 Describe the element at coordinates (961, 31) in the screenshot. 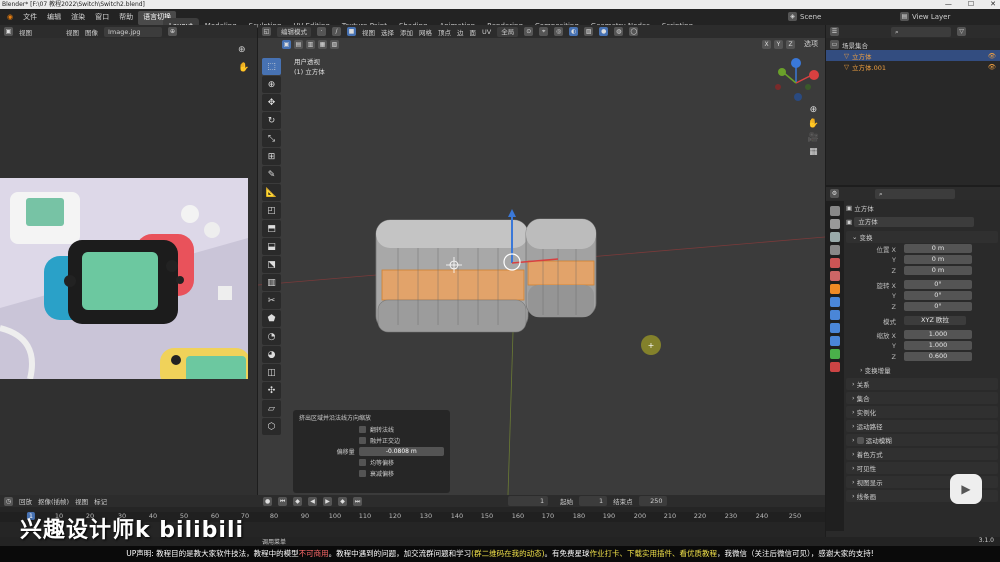

I see `filter-icon: ▽` at that location.